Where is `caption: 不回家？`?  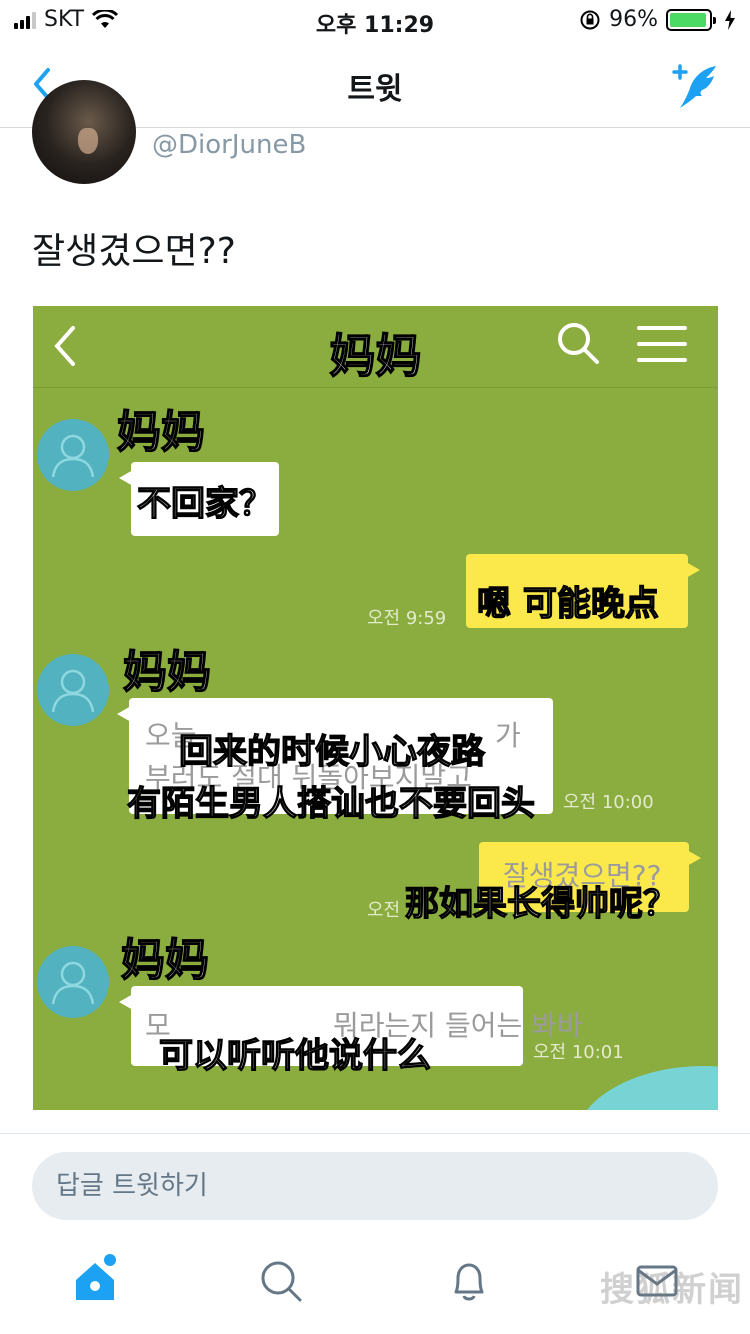
caption: 不回家？ is located at coordinates (204, 503).